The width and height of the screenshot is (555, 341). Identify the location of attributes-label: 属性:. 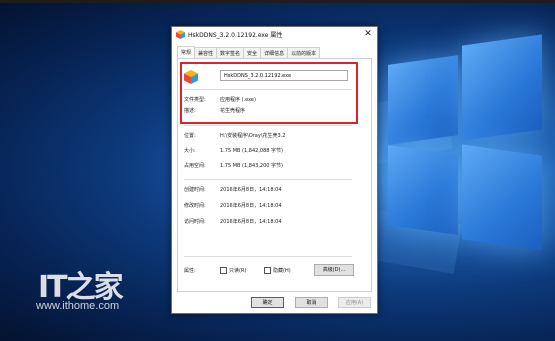
(190, 271).